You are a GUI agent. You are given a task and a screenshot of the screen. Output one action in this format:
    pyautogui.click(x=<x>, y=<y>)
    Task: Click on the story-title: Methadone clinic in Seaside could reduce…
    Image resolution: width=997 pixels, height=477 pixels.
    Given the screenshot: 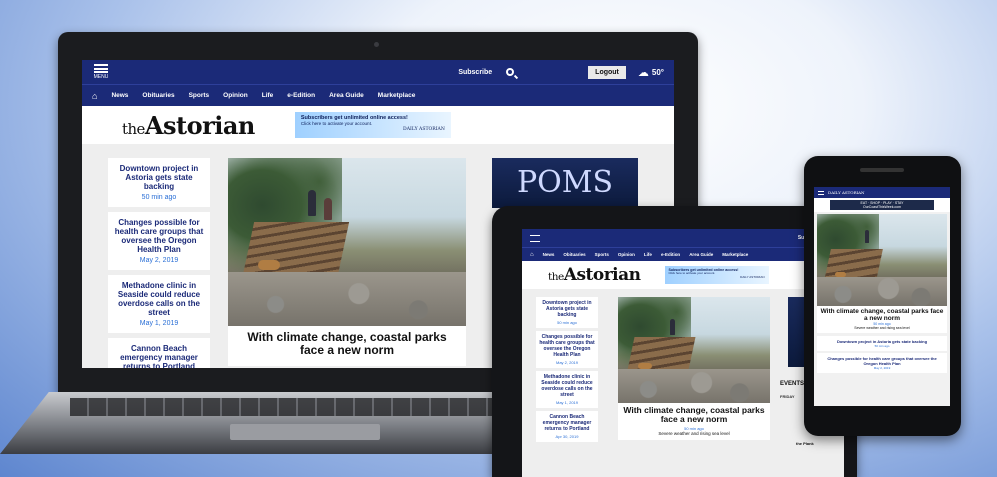 What is the action you would take?
    pyautogui.click(x=159, y=299)
    